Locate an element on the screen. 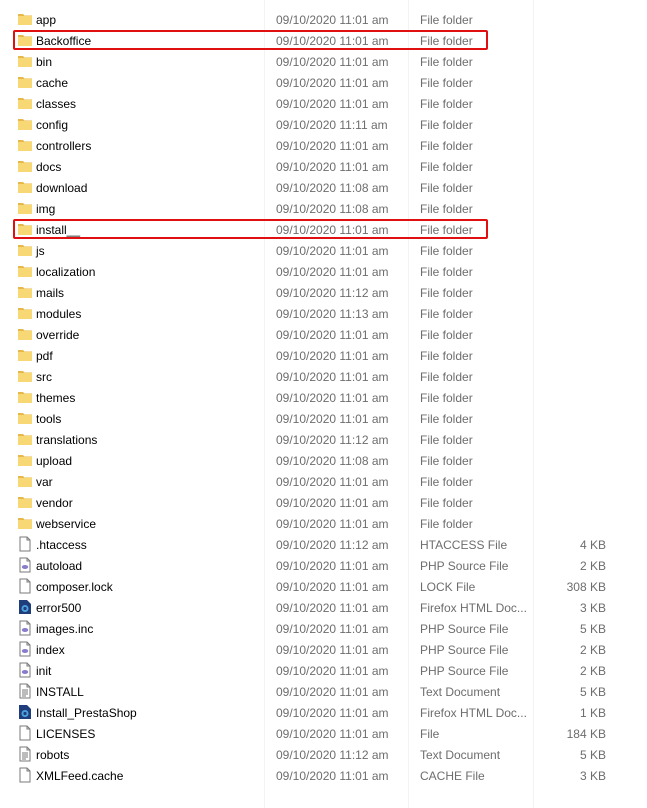  file-size: 184 KB is located at coordinates (586, 734).